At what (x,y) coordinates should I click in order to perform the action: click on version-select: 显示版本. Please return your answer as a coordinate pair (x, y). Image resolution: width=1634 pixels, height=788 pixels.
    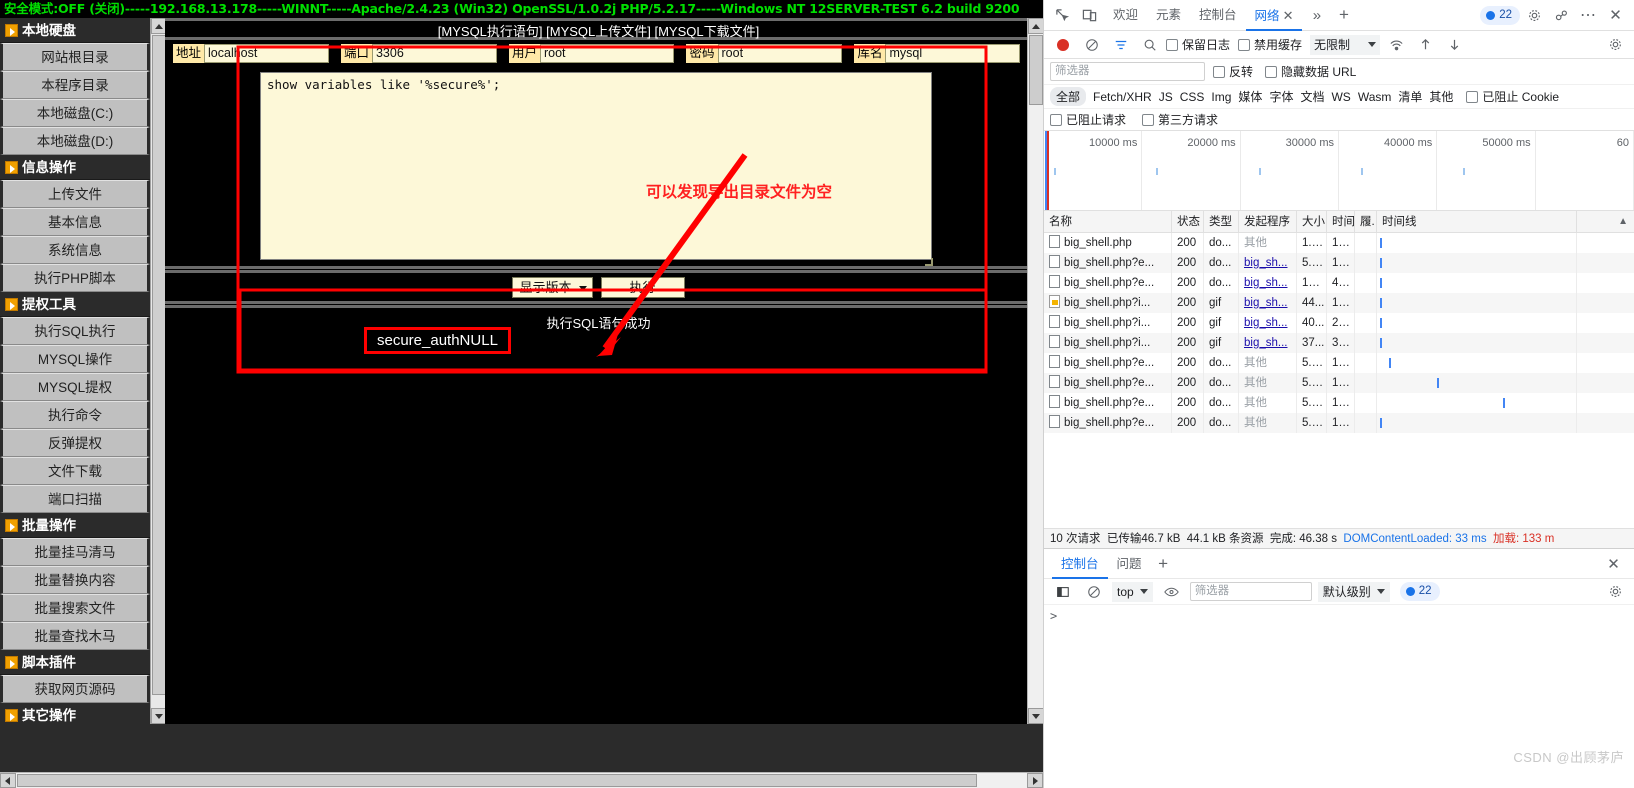
    Looking at the image, I should click on (552, 287).